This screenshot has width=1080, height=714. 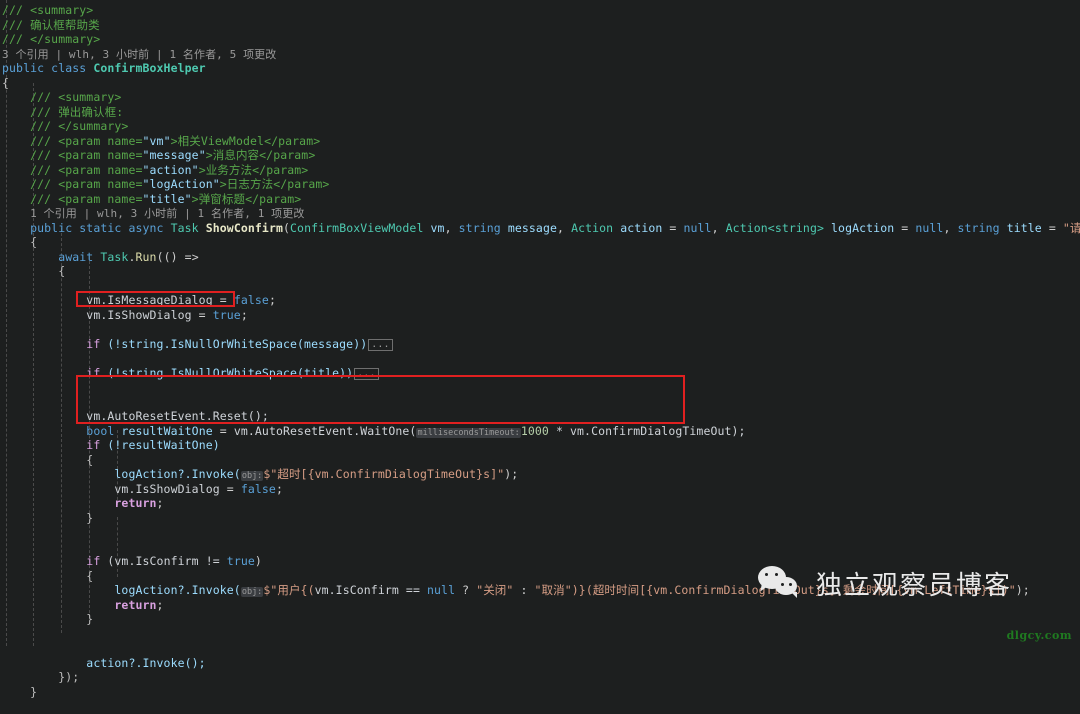 I want to click on code-line-method-summary-open: /// <summary>, so click(x=540, y=97).